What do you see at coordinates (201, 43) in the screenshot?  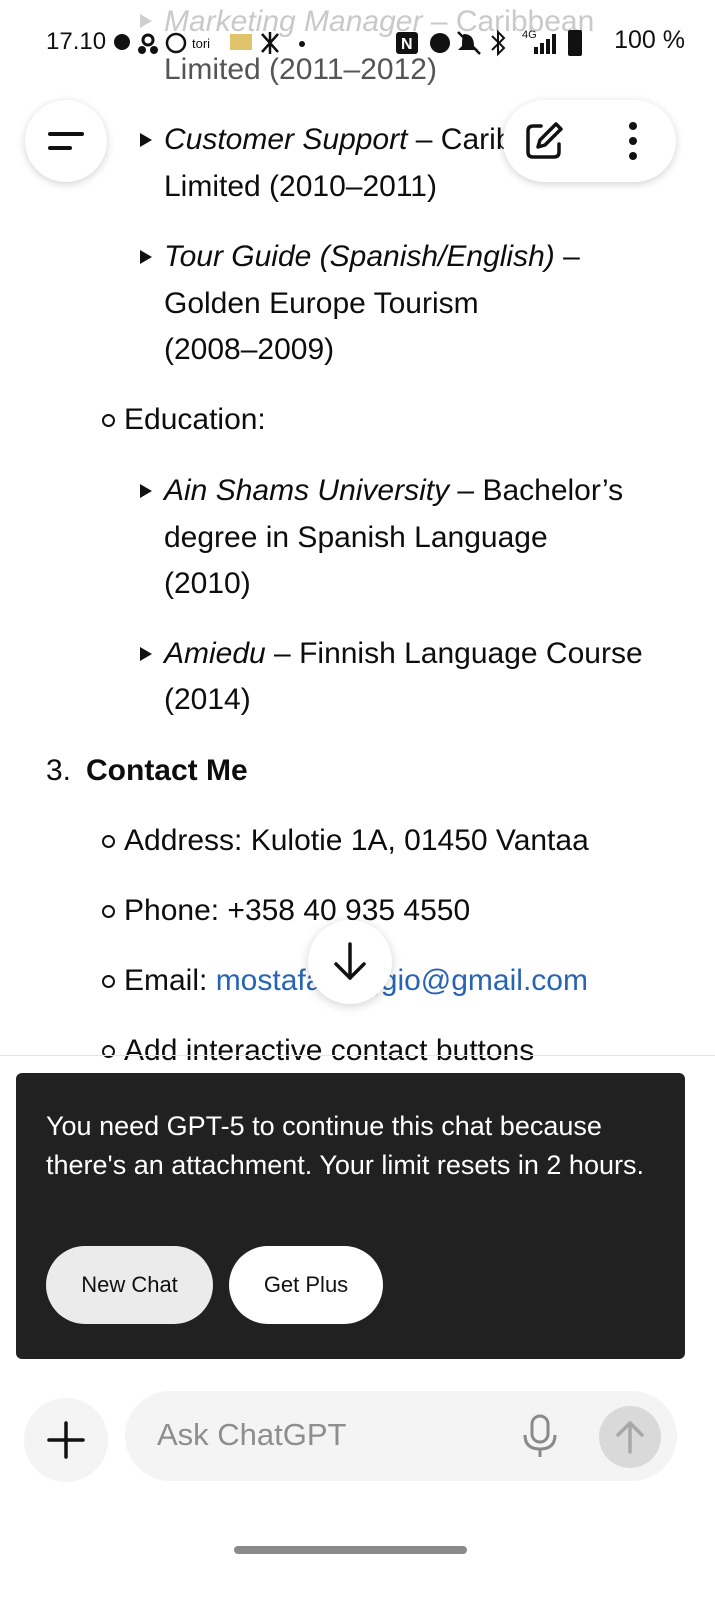 I see `svg-text: tori` at bounding box center [201, 43].